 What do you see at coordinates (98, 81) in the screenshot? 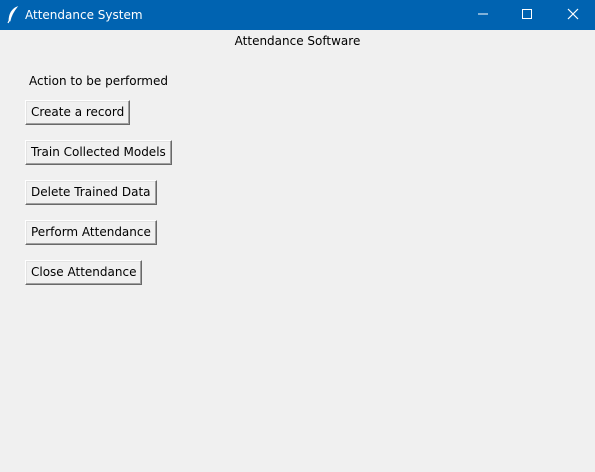
I see `action-label: Action to be performed` at bounding box center [98, 81].